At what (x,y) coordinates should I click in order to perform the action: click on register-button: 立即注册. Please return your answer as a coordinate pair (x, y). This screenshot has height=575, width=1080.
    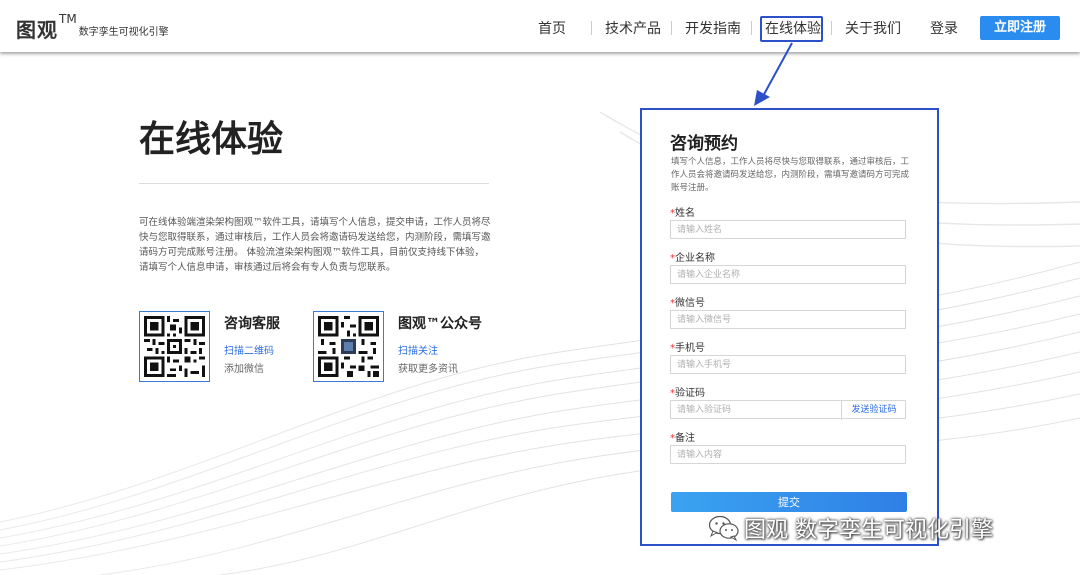
    Looking at the image, I should click on (1020, 28).